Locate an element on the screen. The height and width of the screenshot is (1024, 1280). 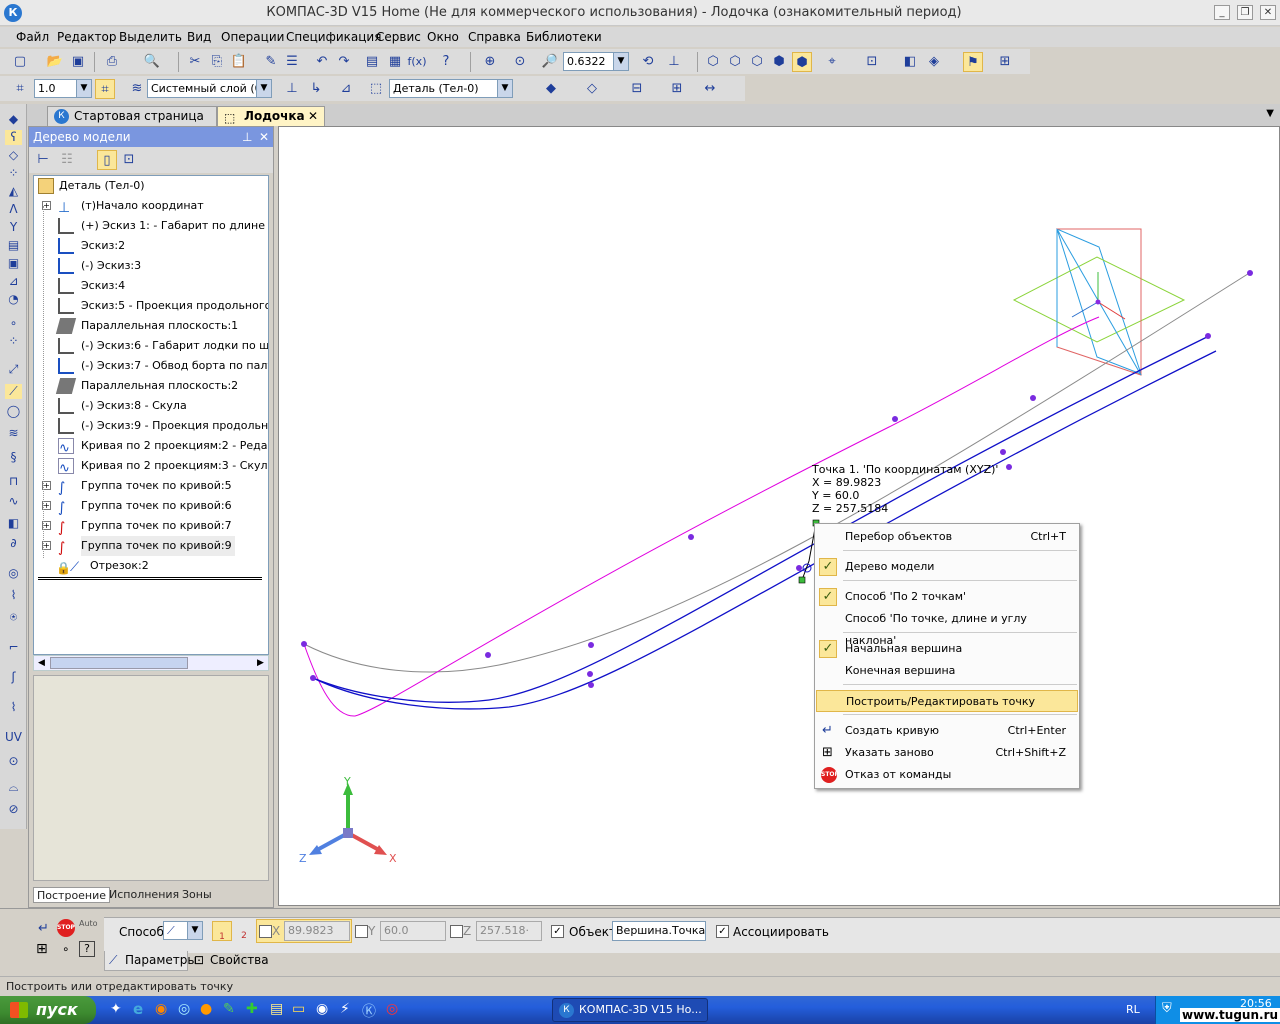
scroll-thumb is located at coordinates (119, 663).